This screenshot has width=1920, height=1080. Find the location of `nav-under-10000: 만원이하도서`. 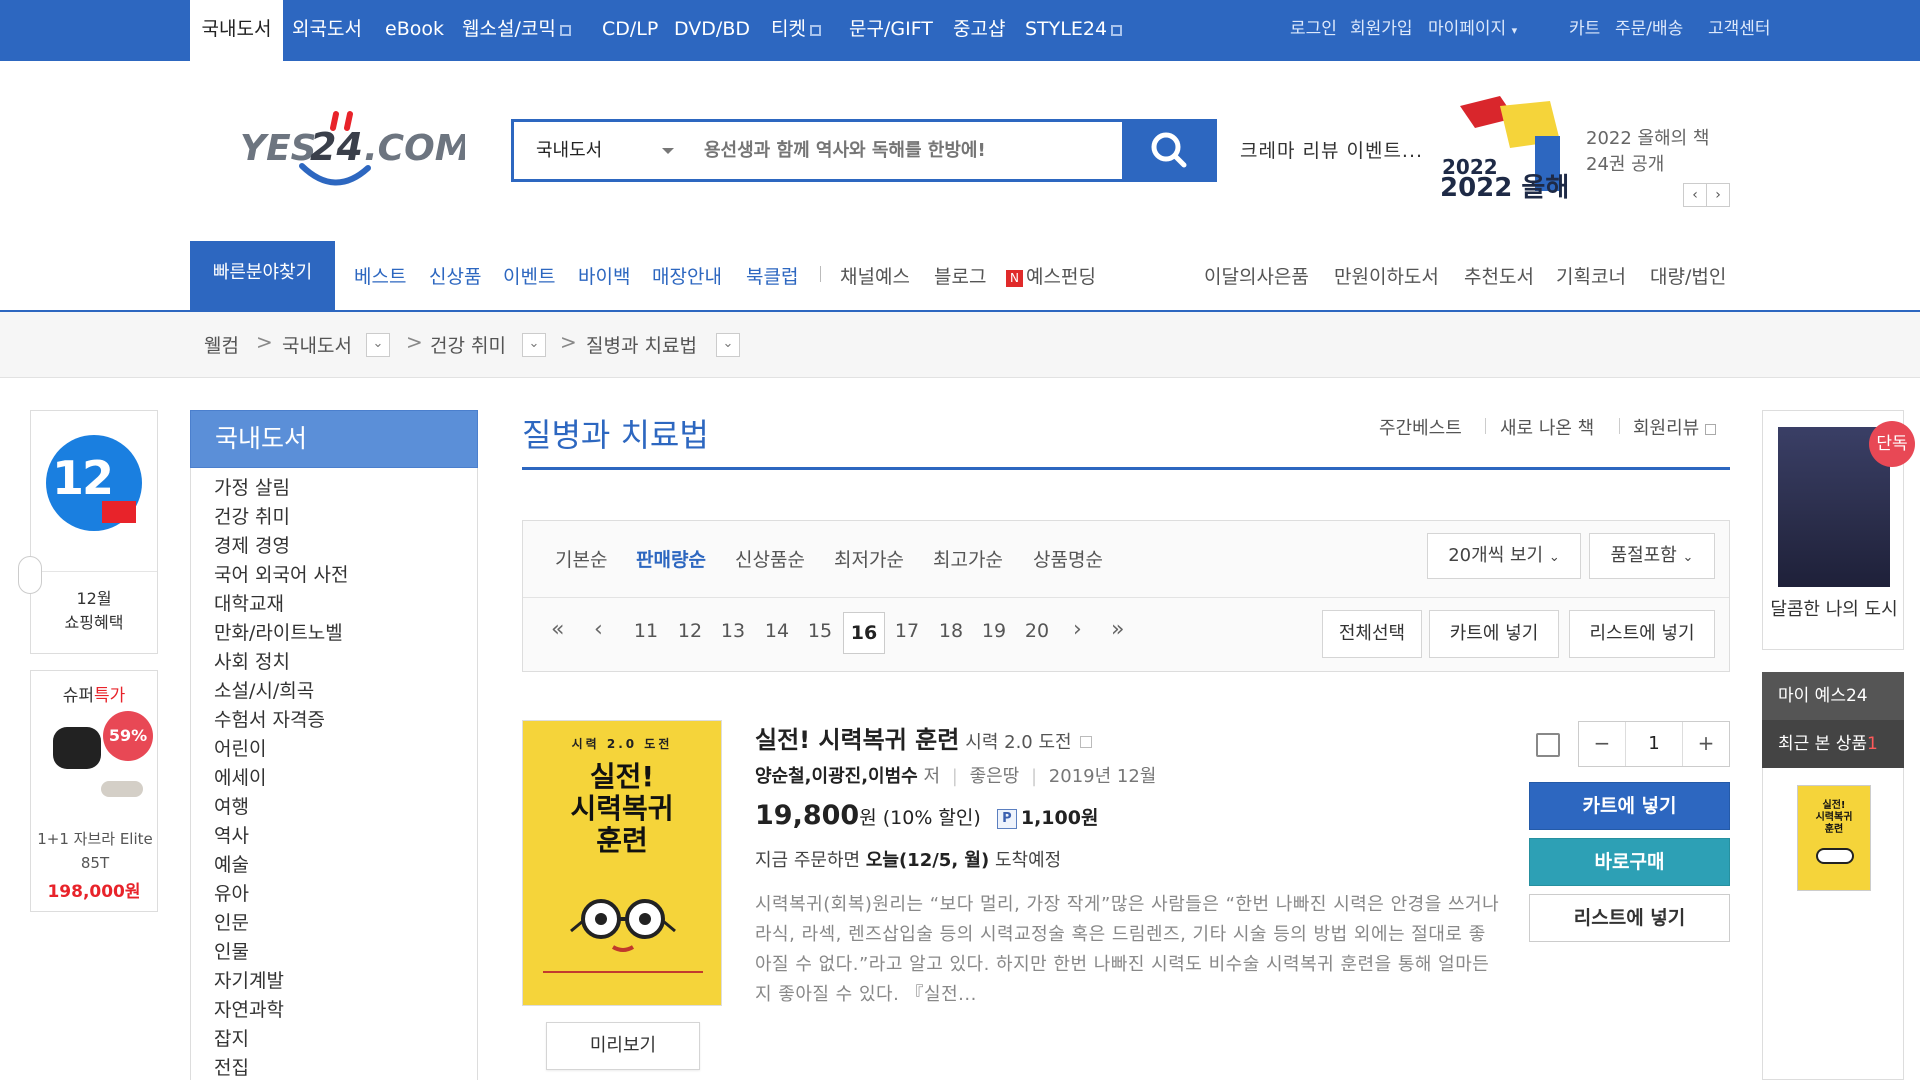

nav-under-10000: 만원이하도서 is located at coordinates (1386, 275).